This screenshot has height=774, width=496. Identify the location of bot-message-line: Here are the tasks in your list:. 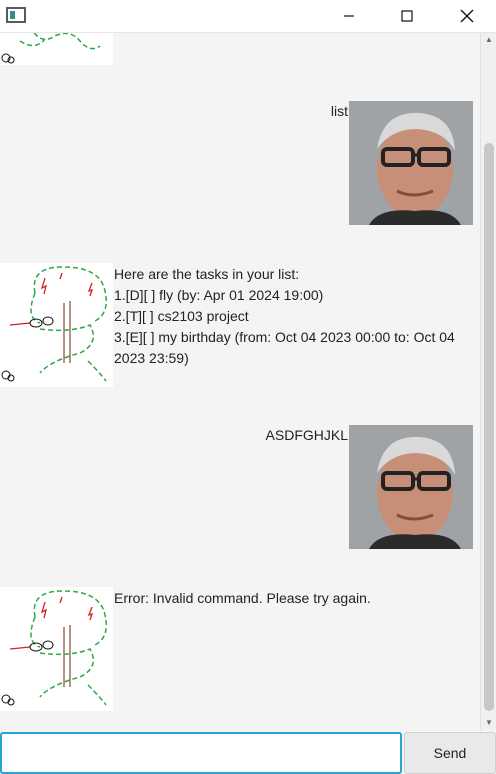
(207, 274).